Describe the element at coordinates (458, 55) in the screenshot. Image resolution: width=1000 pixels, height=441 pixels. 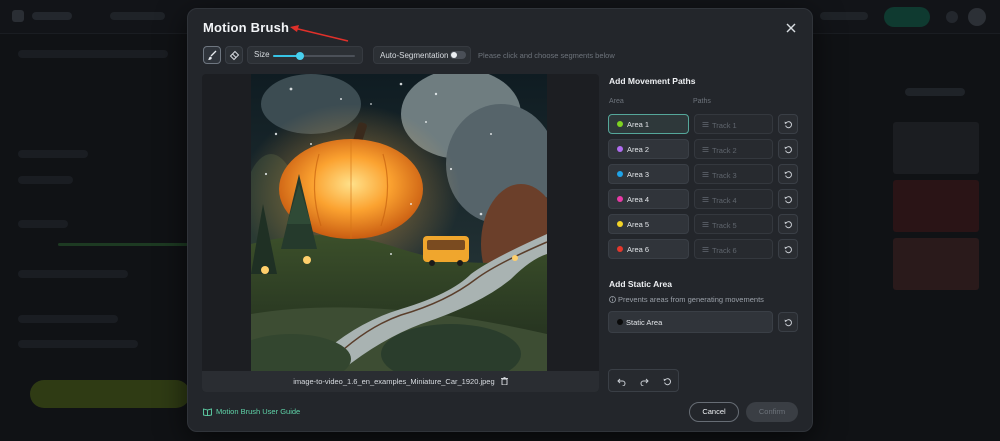
I see `auto-segmentation-toggle` at that location.